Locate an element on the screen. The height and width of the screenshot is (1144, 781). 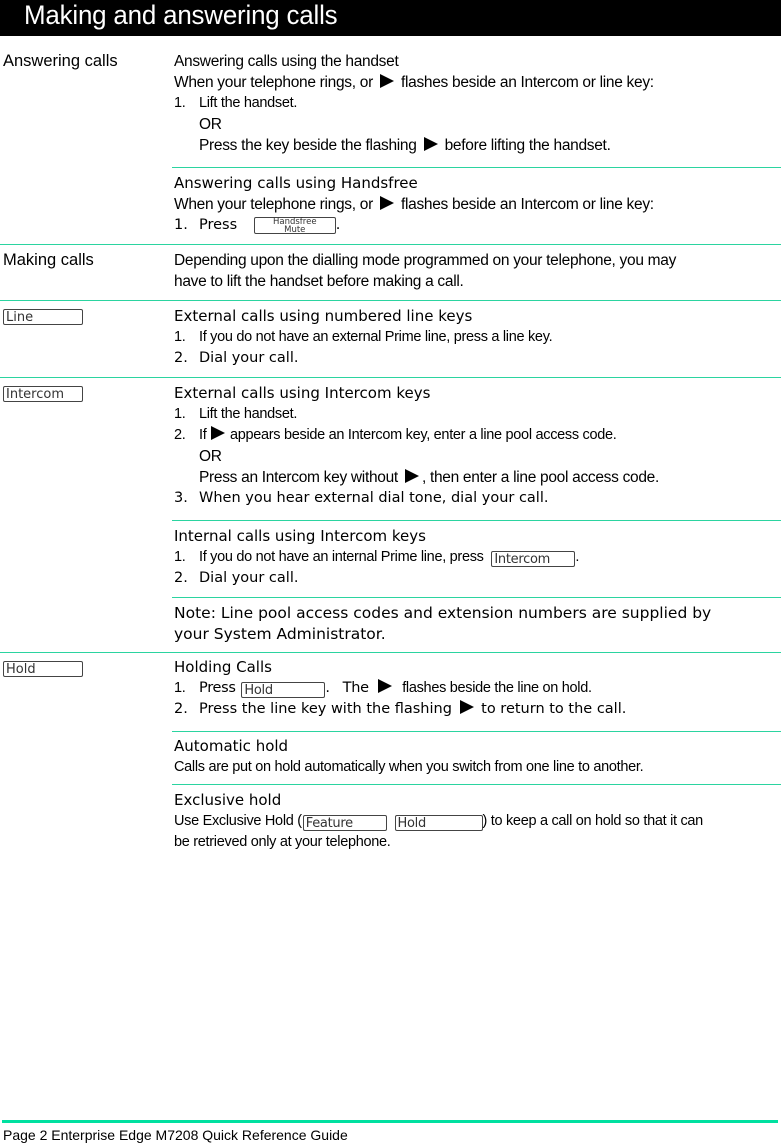
section-label-answering: Answering calls is located at coordinates (60, 61).